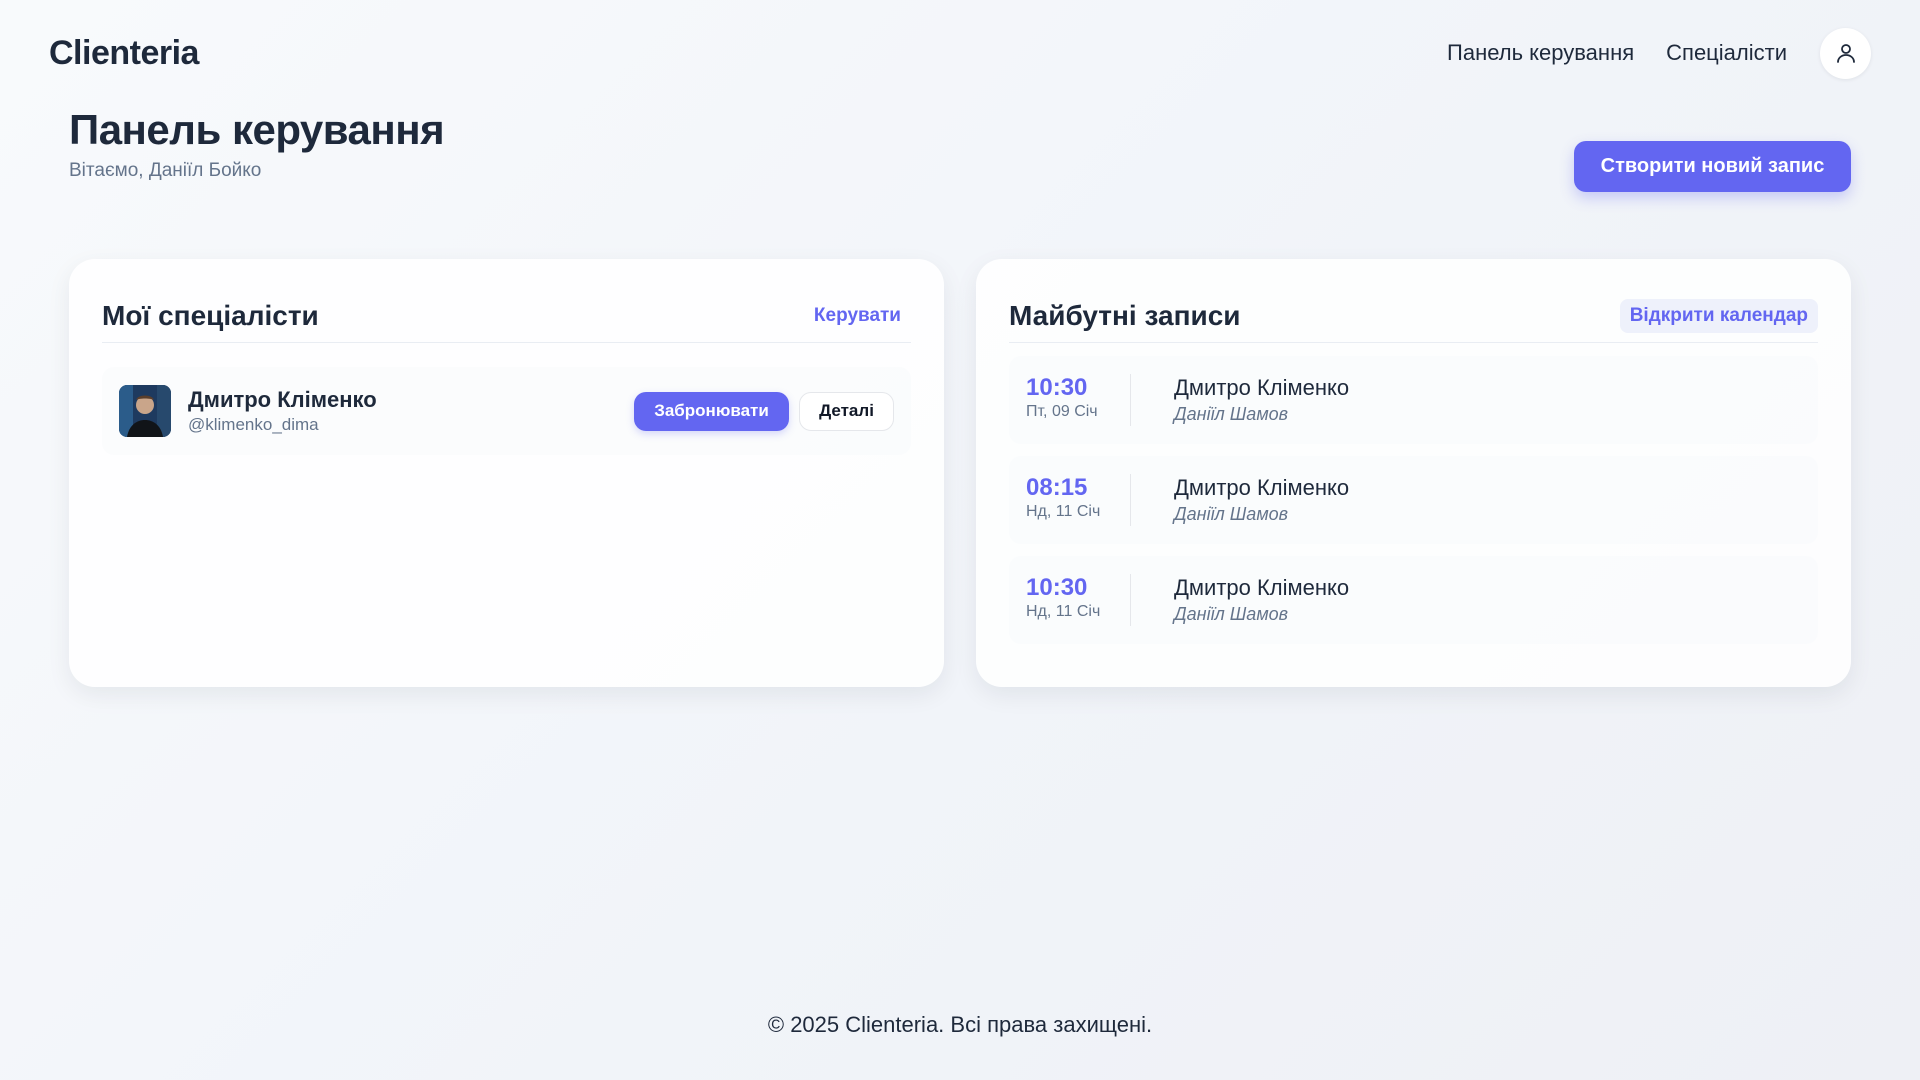 Image resolution: width=1920 pixels, height=1080 pixels. Describe the element at coordinates (257, 129) in the screenshot. I see `page-title: Панель керування` at that location.